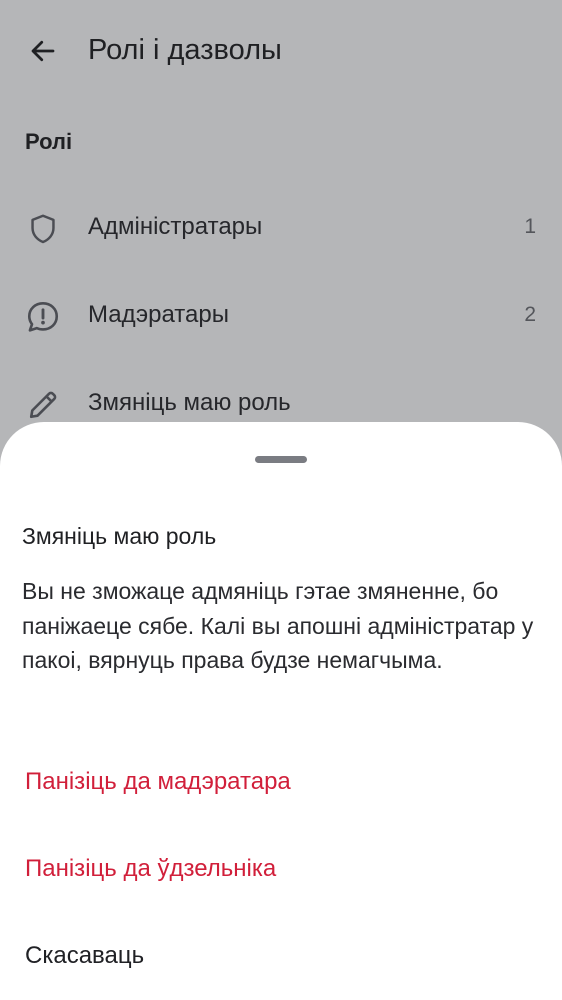 The height and width of the screenshot is (1000, 562). What do you see at coordinates (158, 314) in the screenshot?
I see `roles-item-label: Мадэратары` at bounding box center [158, 314].